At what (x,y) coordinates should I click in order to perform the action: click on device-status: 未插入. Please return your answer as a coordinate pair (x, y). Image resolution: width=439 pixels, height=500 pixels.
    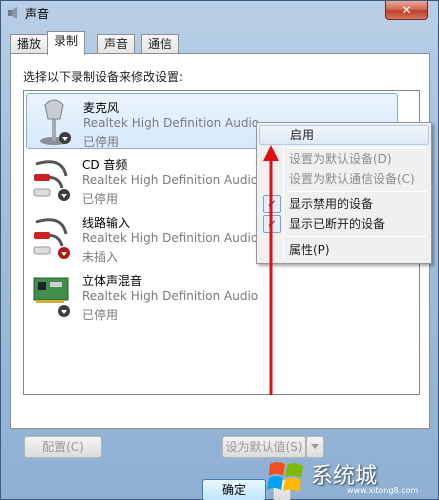
    Looking at the image, I should click on (100, 257).